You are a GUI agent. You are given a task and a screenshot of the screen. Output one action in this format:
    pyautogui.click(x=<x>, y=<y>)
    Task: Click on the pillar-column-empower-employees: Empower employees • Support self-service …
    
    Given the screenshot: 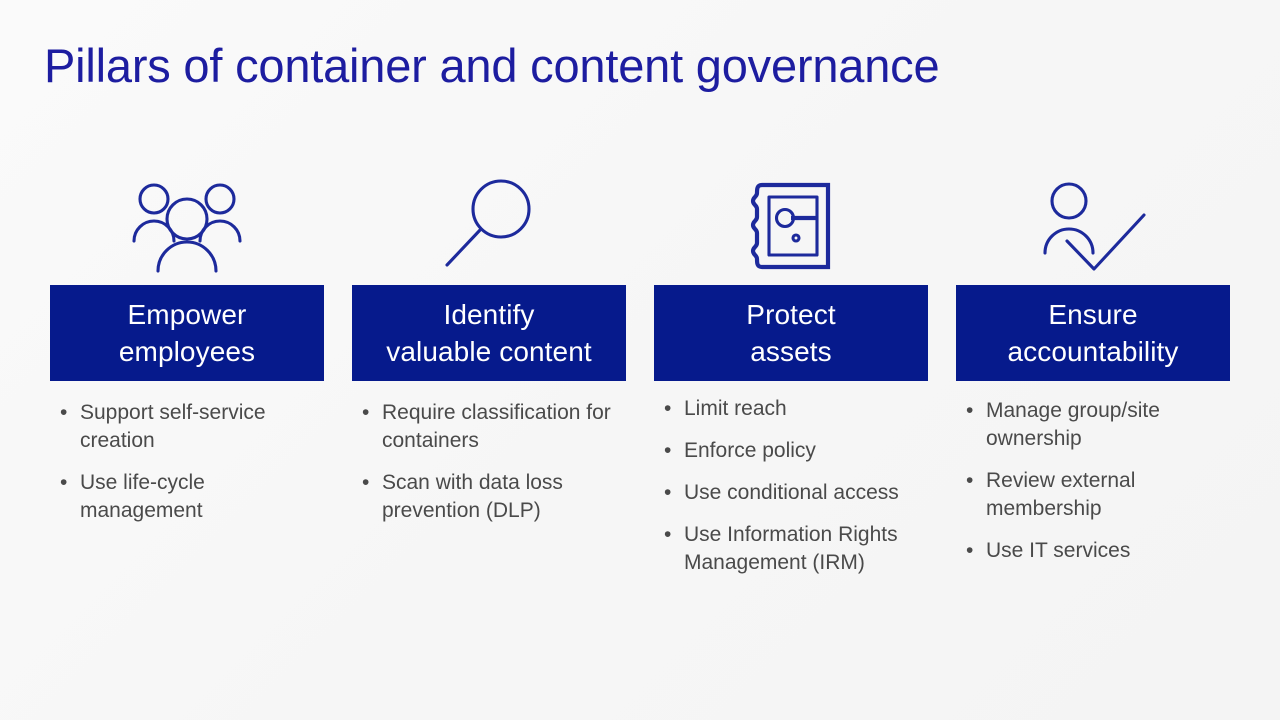 What is the action you would take?
    pyautogui.click(x=187, y=345)
    